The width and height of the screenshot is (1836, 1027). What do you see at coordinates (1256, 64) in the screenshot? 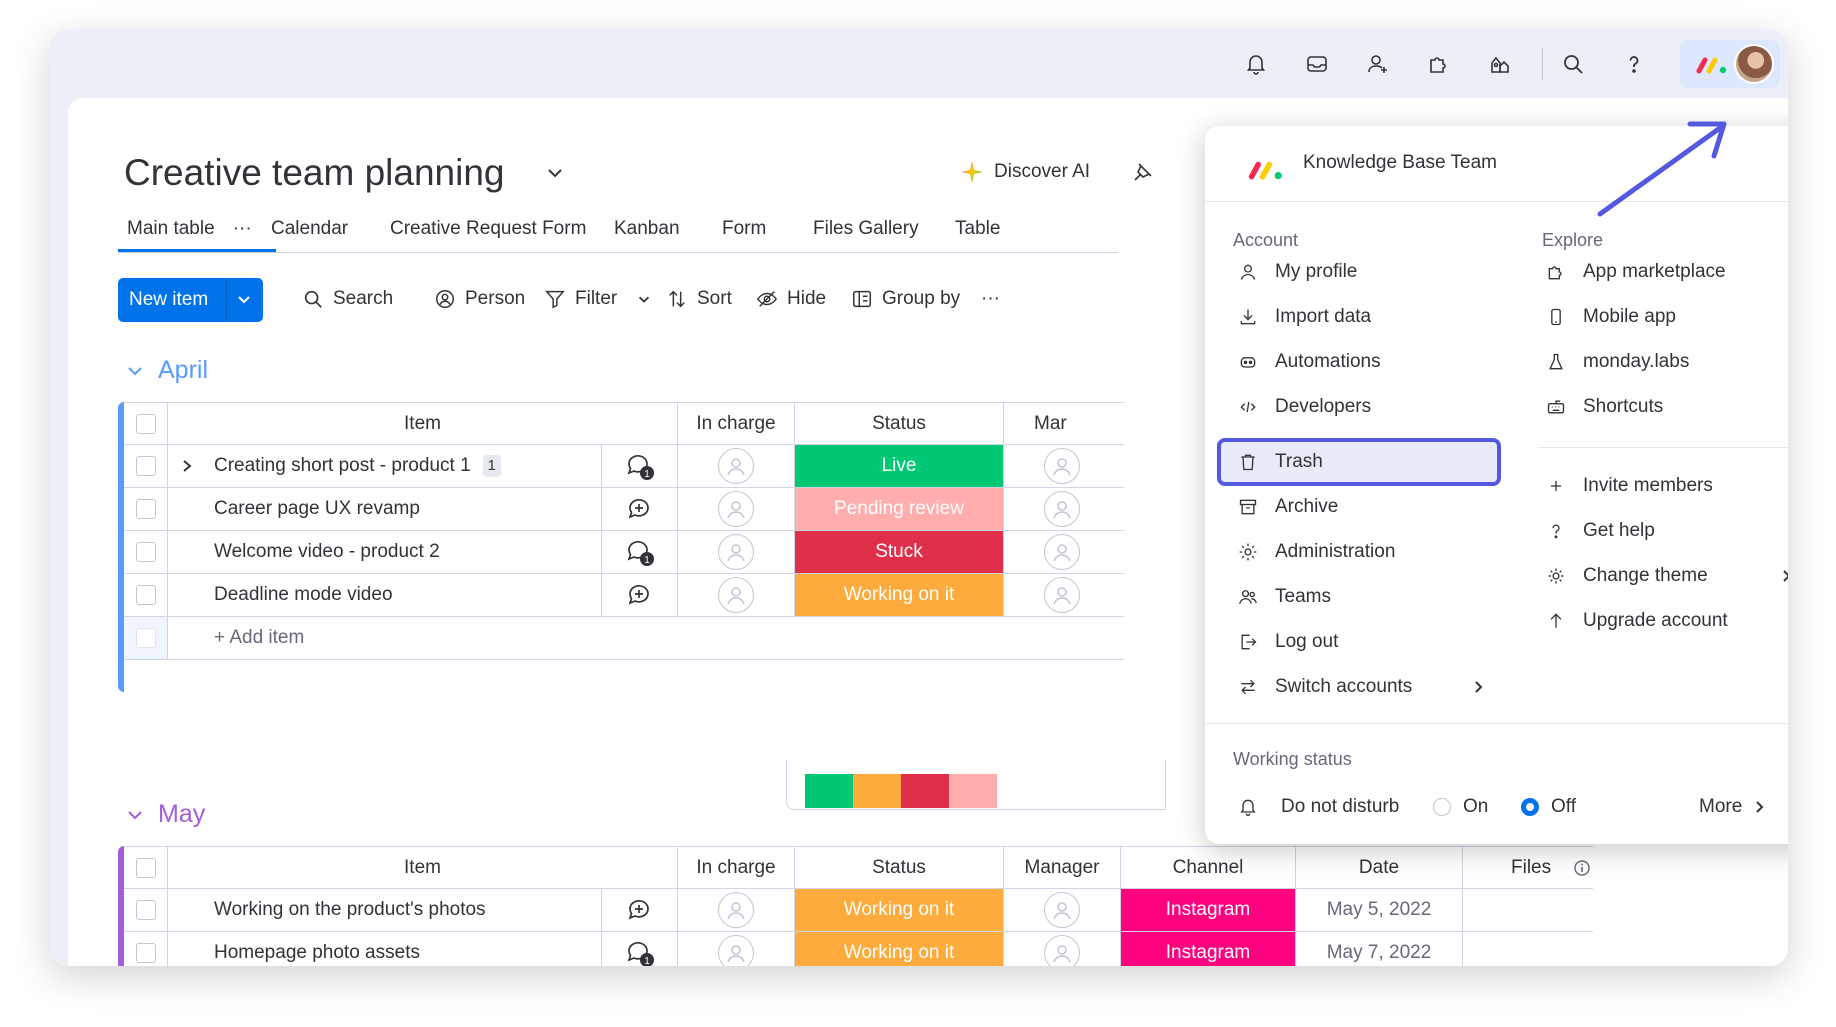
I see `bell-icon` at bounding box center [1256, 64].